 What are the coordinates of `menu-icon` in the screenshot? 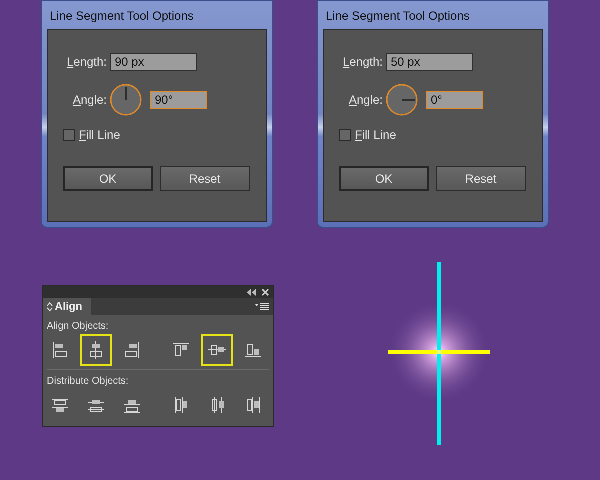 It's located at (262, 306).